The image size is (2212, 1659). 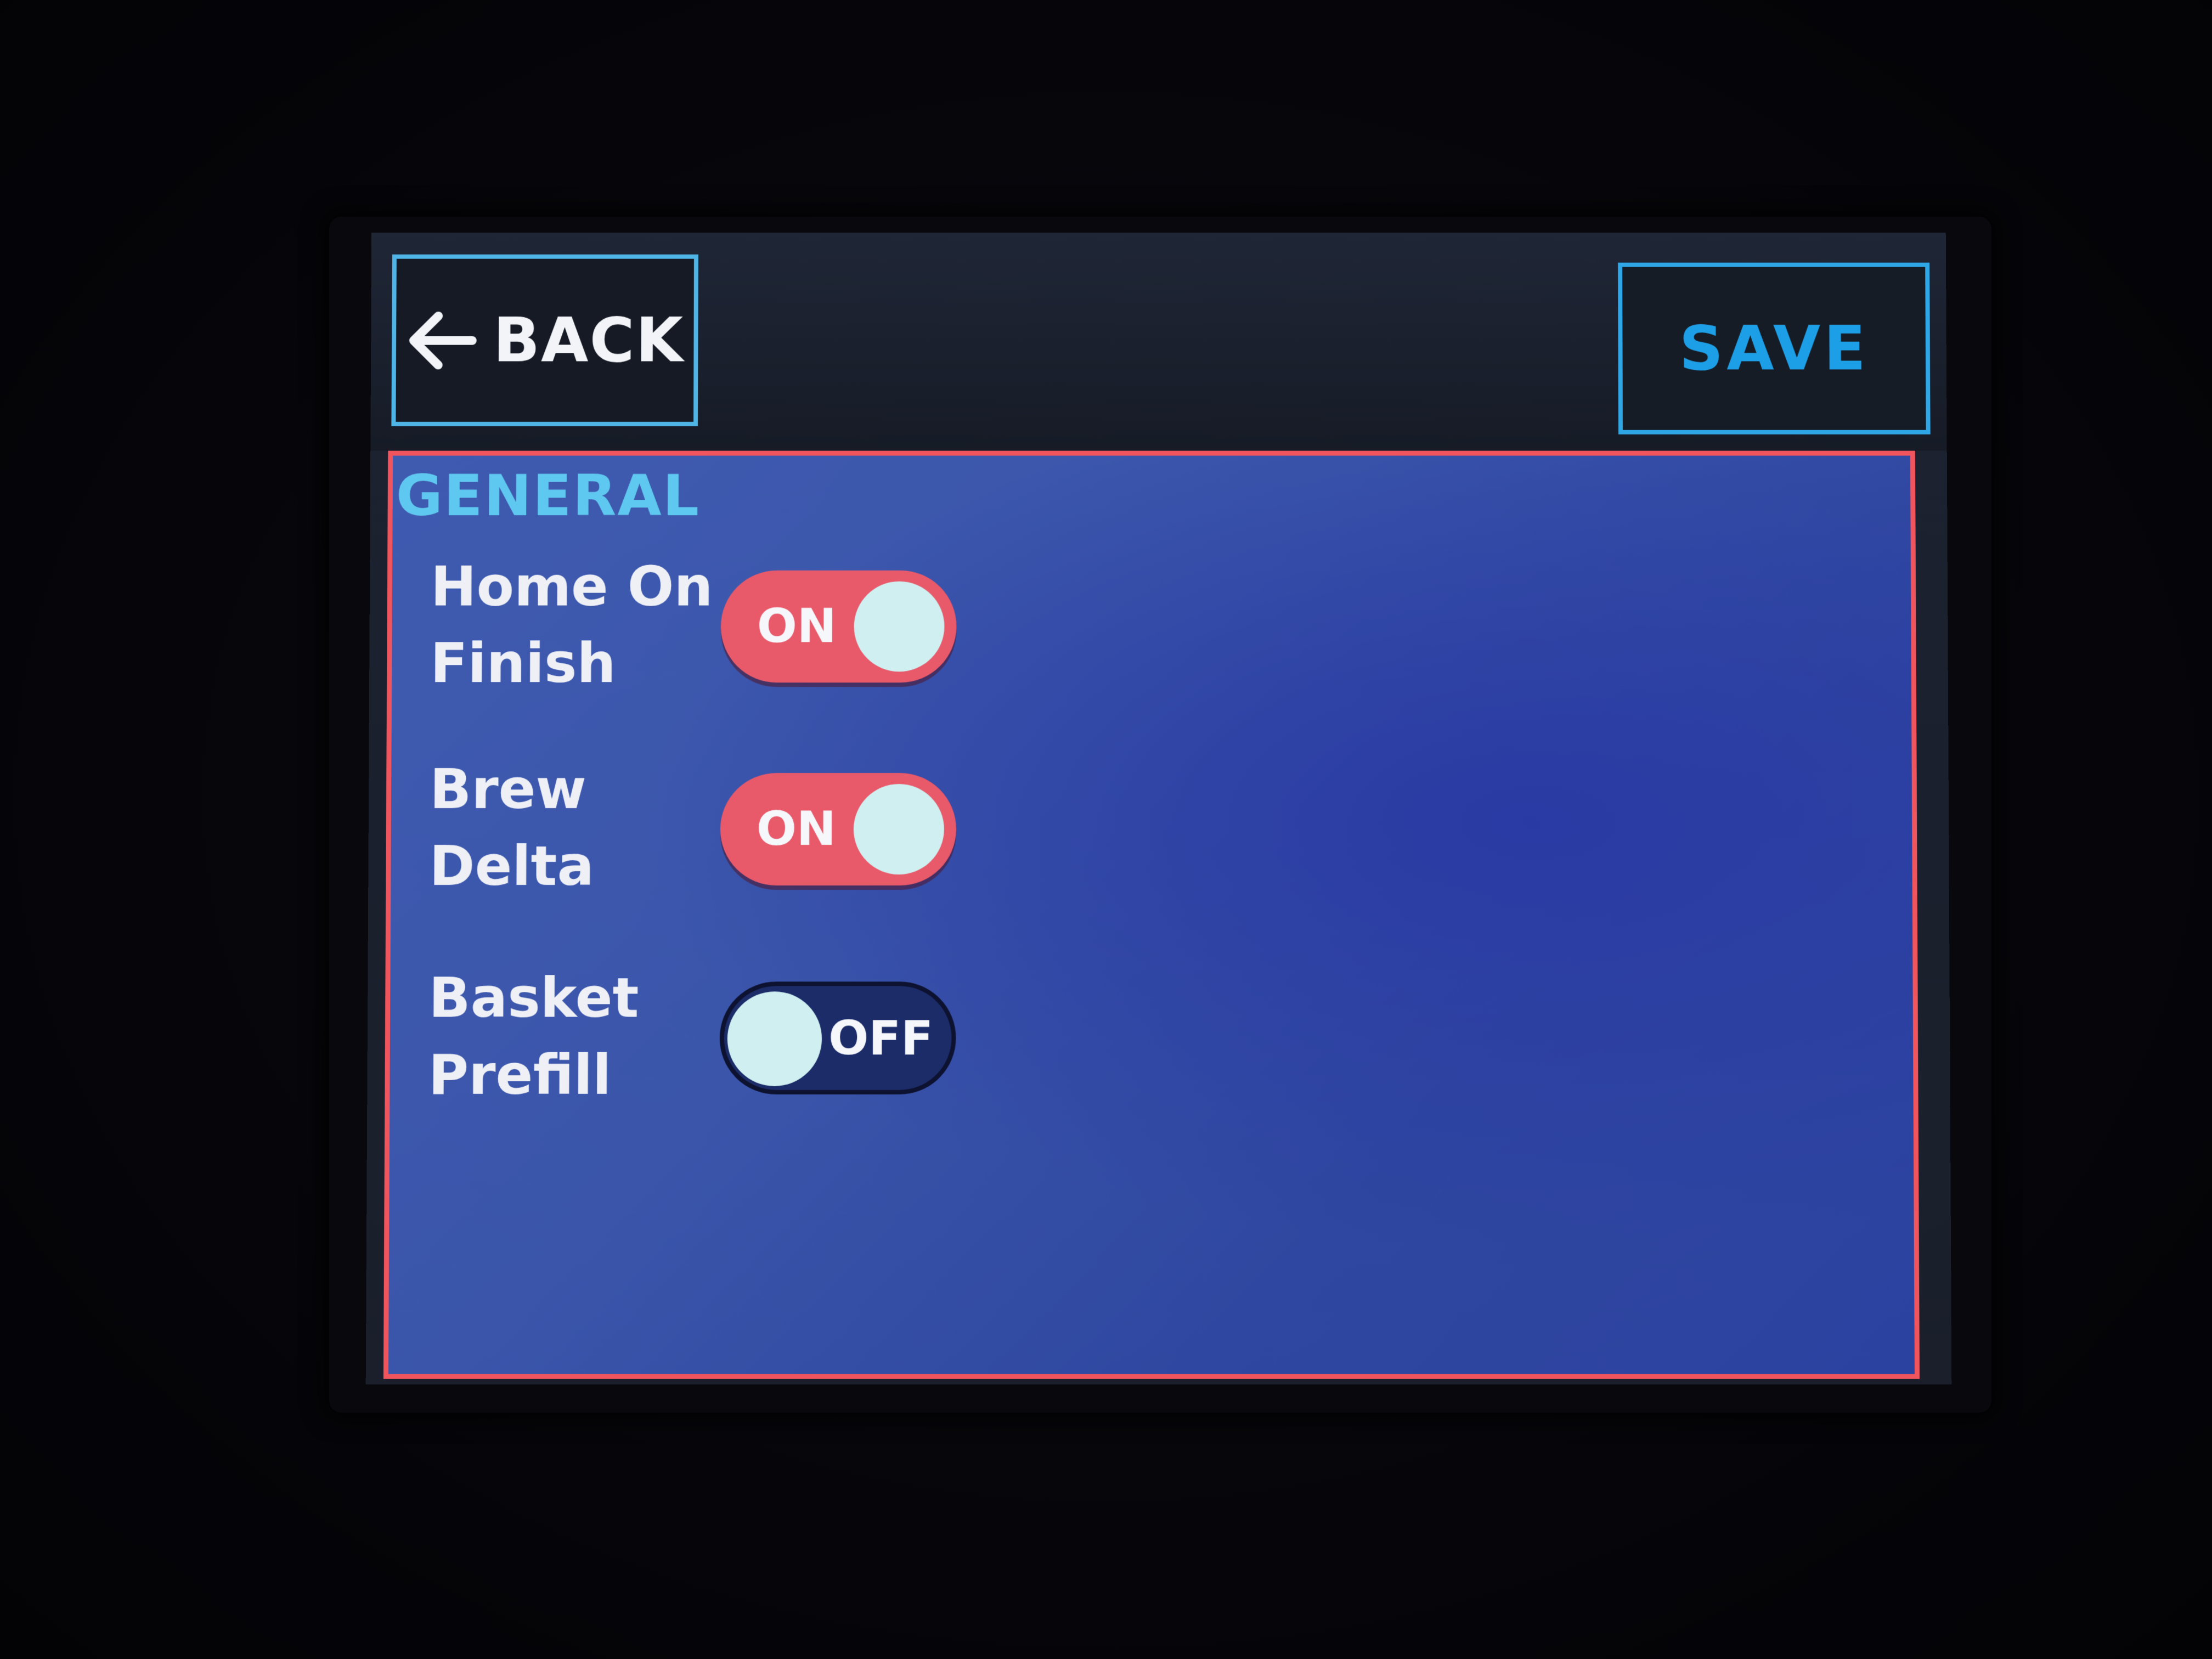 What do you see at coordinates (838, 627) in the screenshot?
I see `toggle-home-on-finish: ON` at bounding box center [838, 627].